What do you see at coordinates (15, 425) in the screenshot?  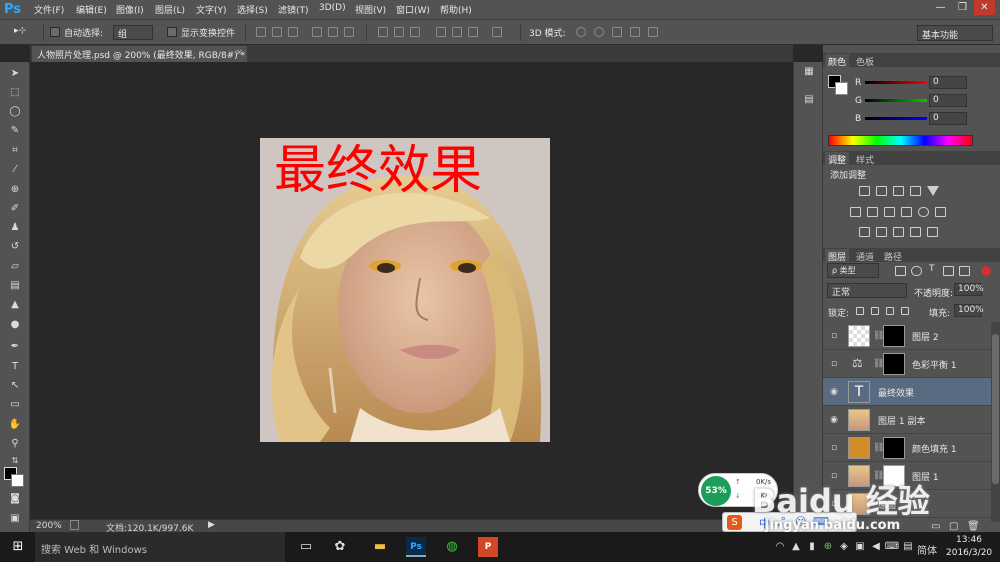 I see `hand-tool-icon: ✋` at bounding box center [15, 425].